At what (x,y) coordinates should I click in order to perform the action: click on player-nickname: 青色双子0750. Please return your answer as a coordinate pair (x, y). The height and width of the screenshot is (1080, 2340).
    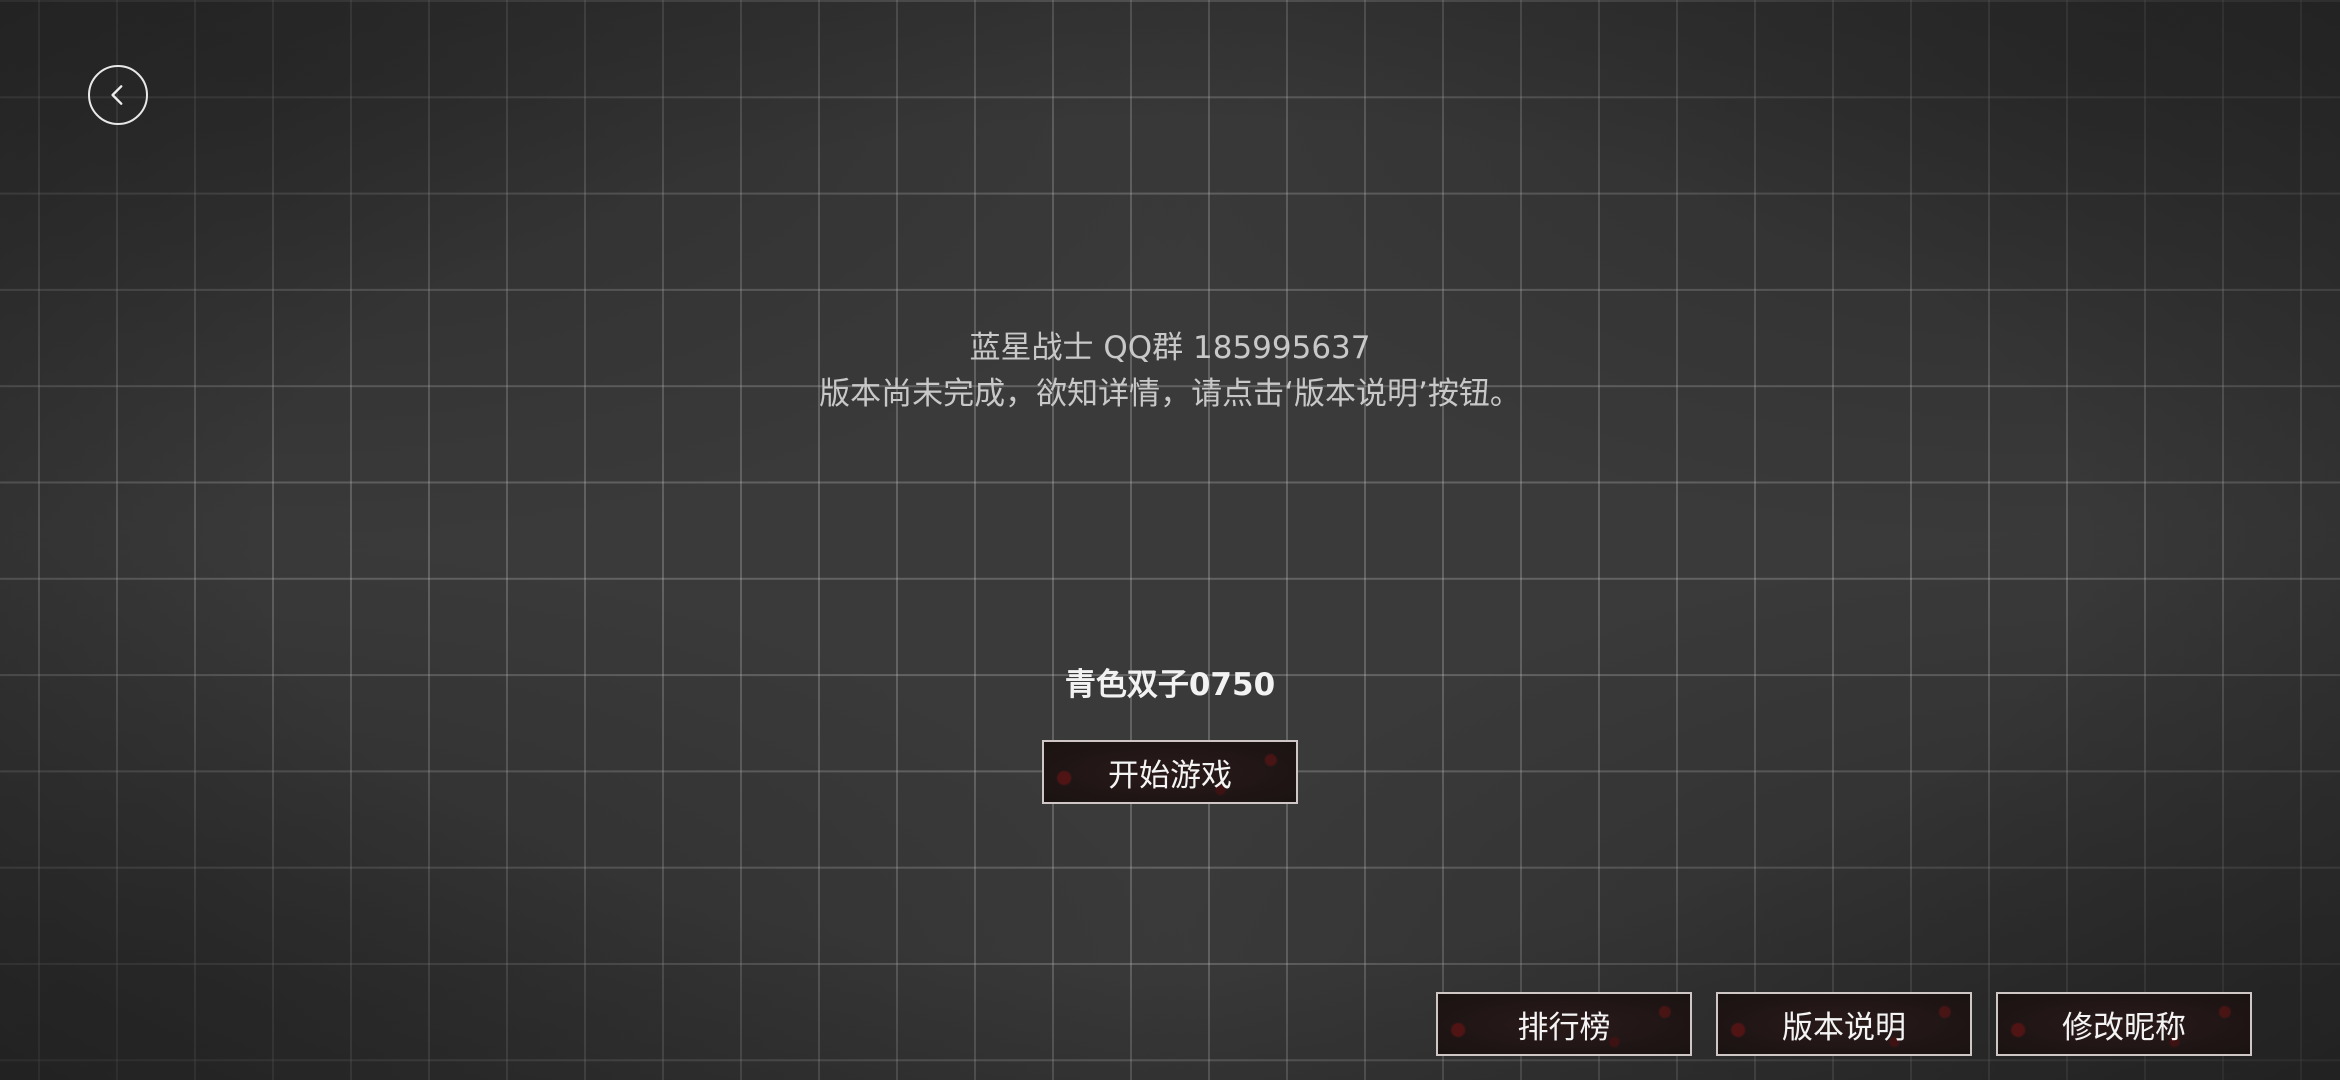
    Looking at the image, I should click on (1170, 685).